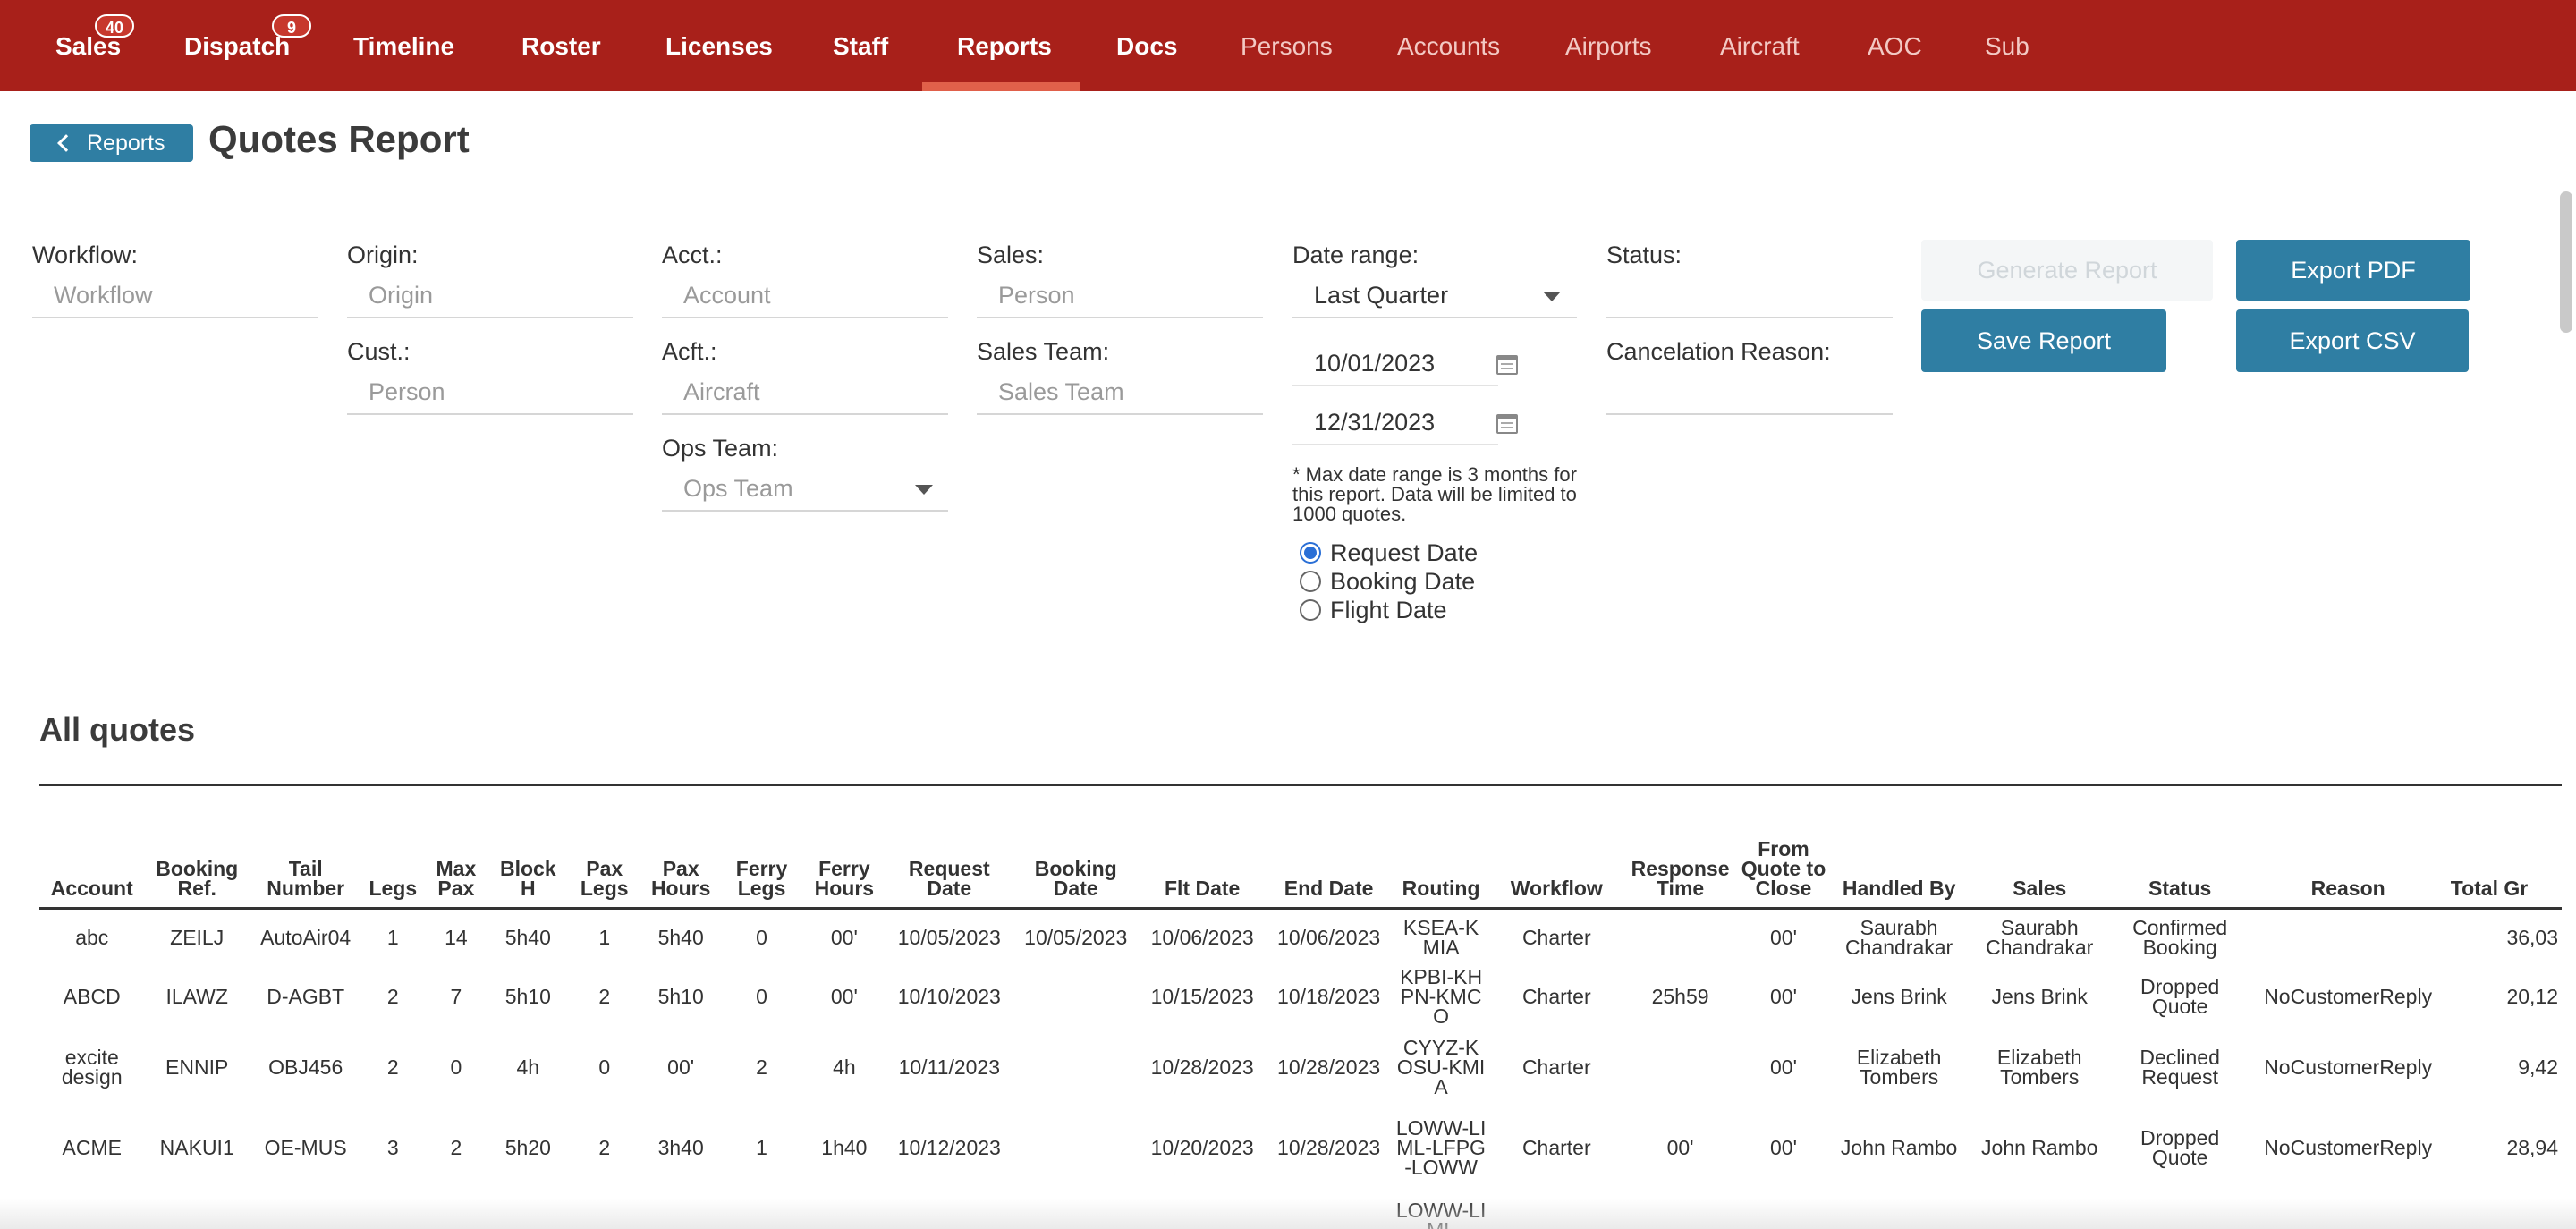 The image size is (2576, 1229). Describe the element at coordinates (1120, 296) in the screenshot. I see `sales-person-input: Person` at that location.